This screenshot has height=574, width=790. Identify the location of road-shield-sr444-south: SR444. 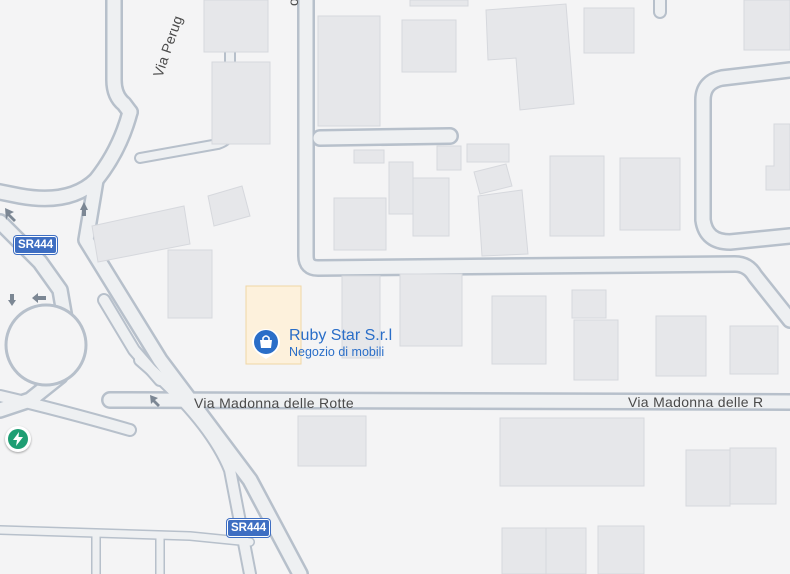
(249, 528).